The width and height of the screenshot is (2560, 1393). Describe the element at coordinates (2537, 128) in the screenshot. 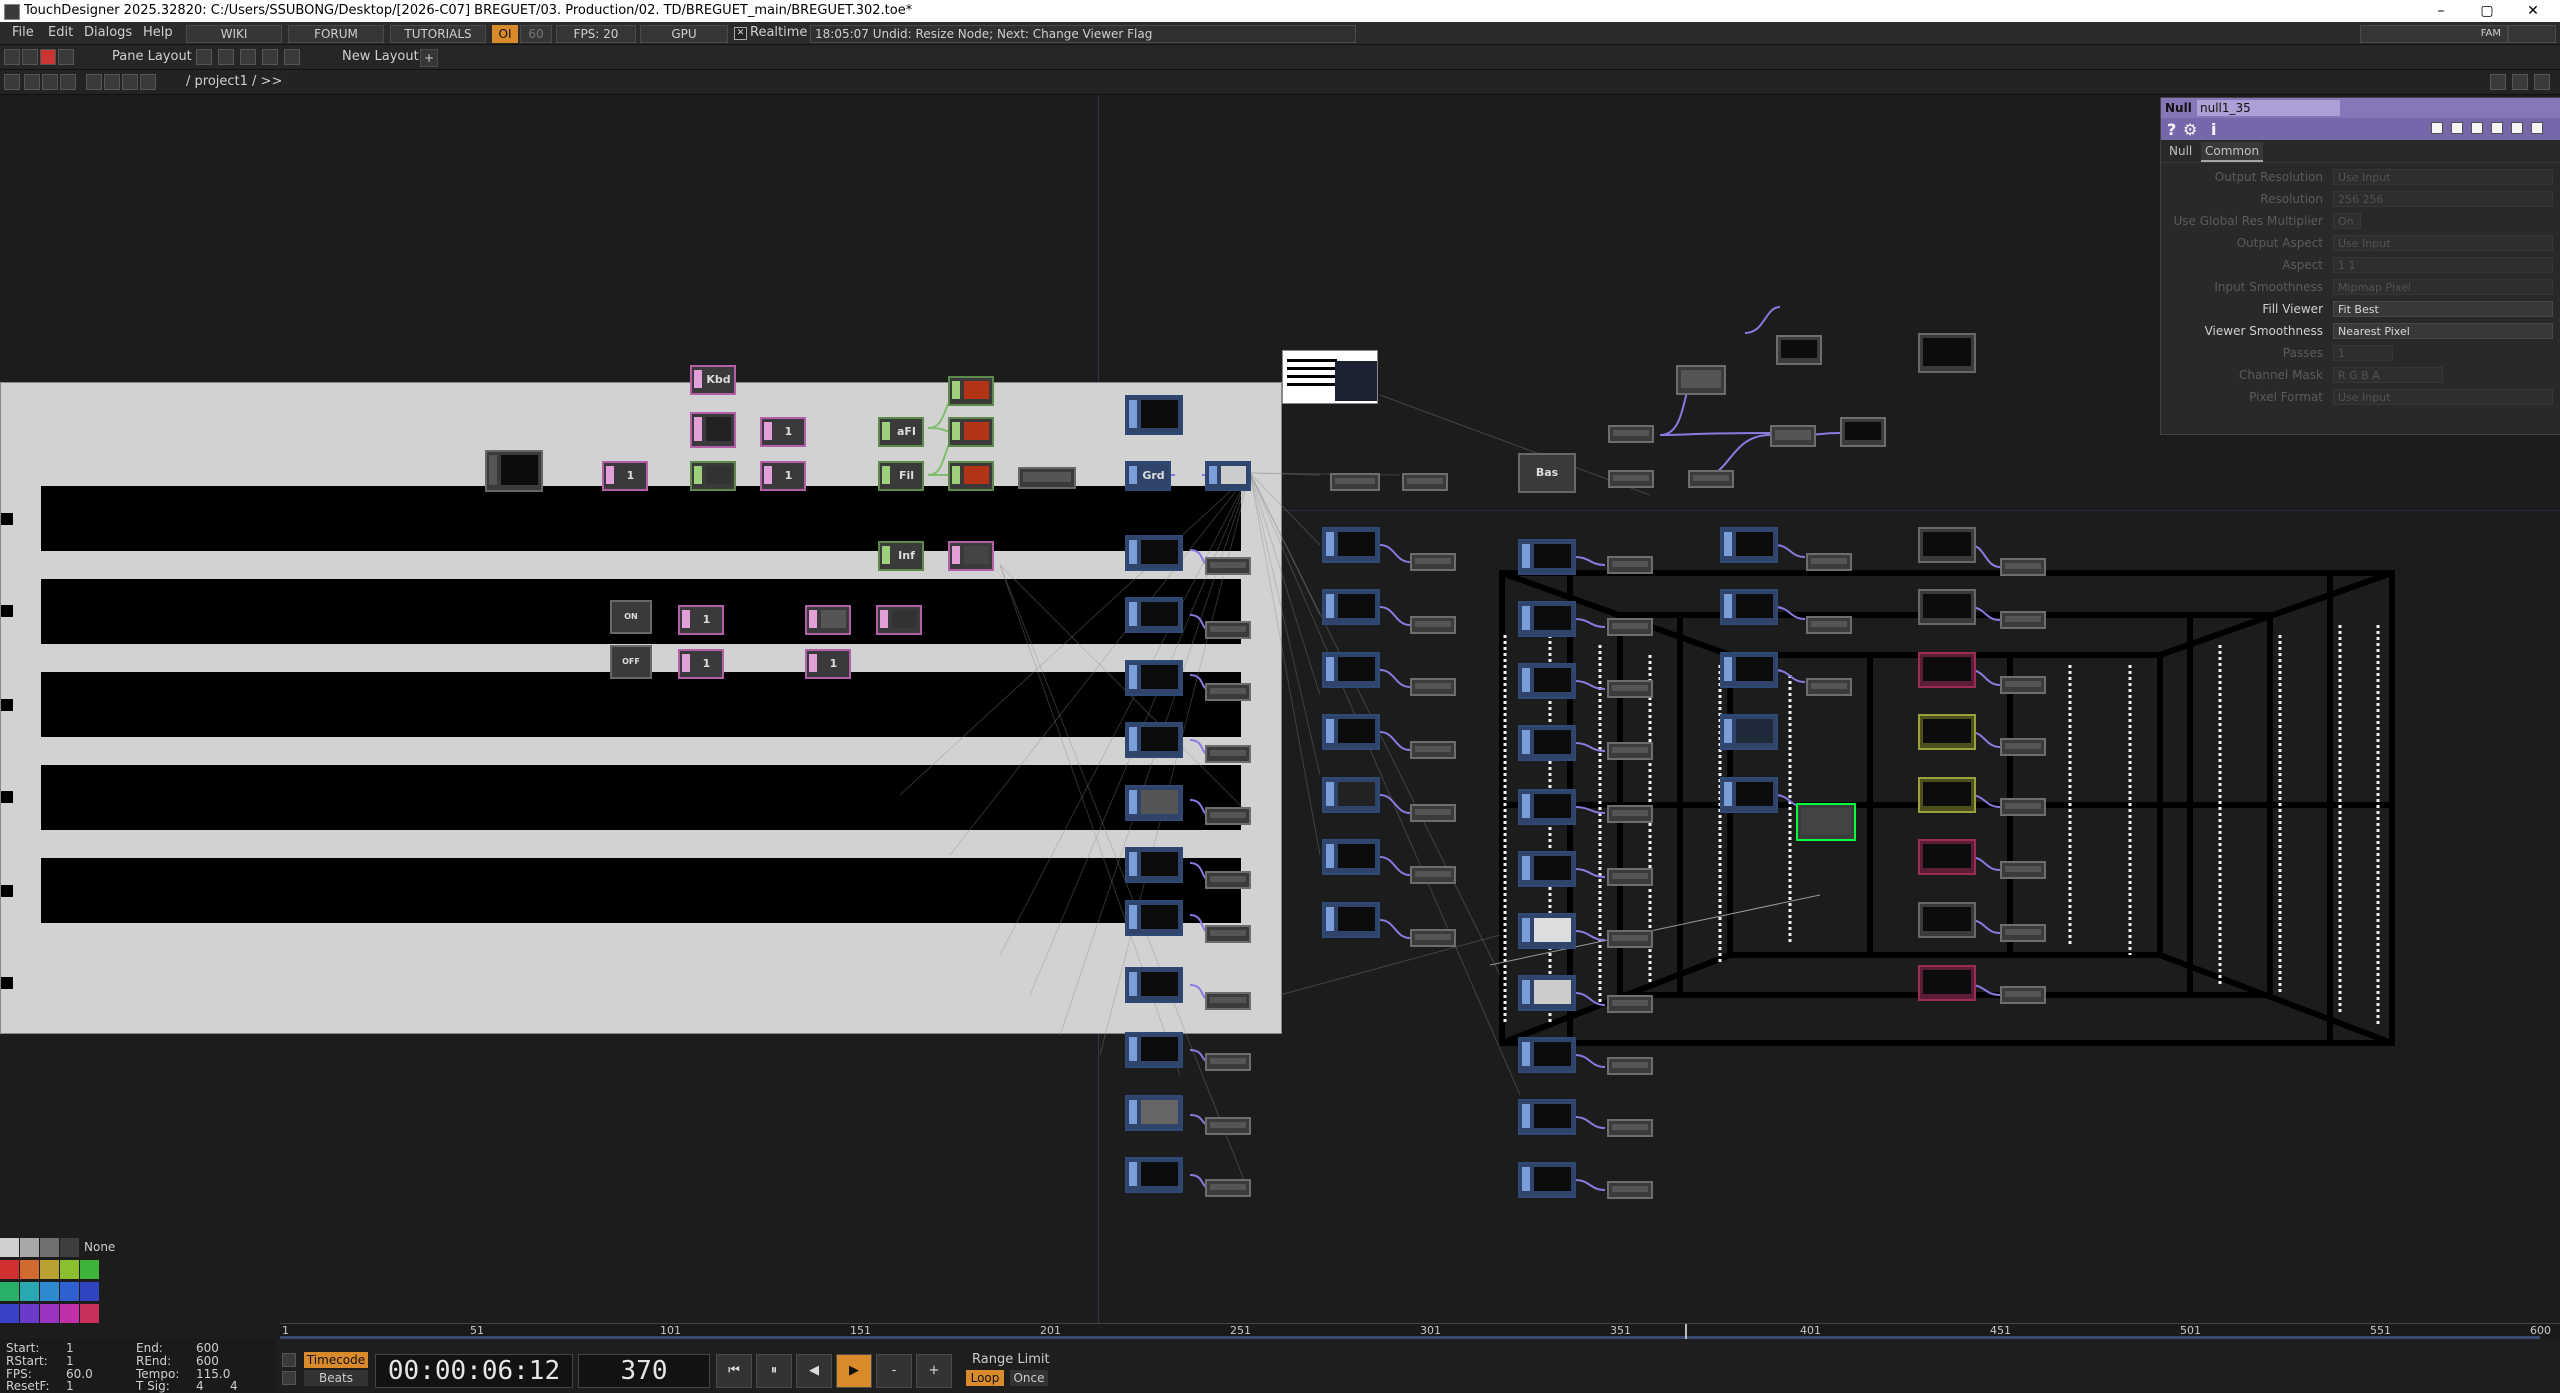

I see `target-icon` at that location.